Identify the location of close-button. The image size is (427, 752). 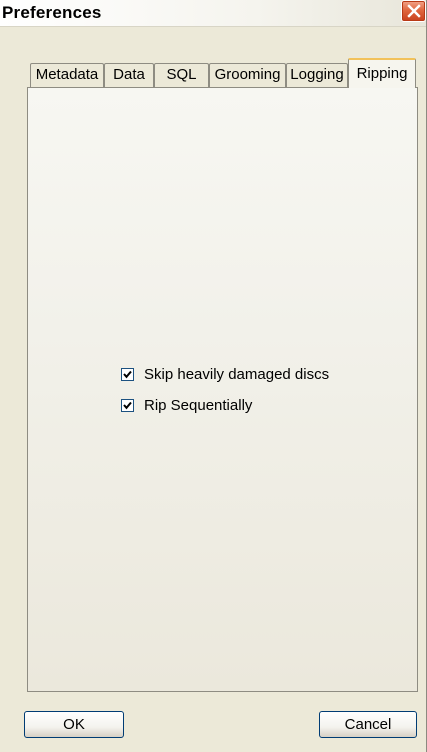
(413, 11).